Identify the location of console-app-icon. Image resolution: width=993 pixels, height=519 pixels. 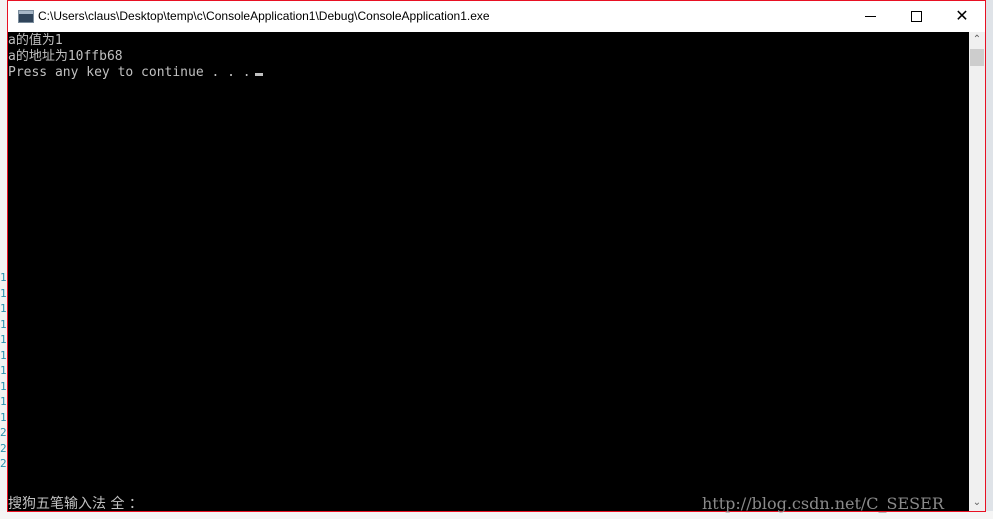
(26, 16).